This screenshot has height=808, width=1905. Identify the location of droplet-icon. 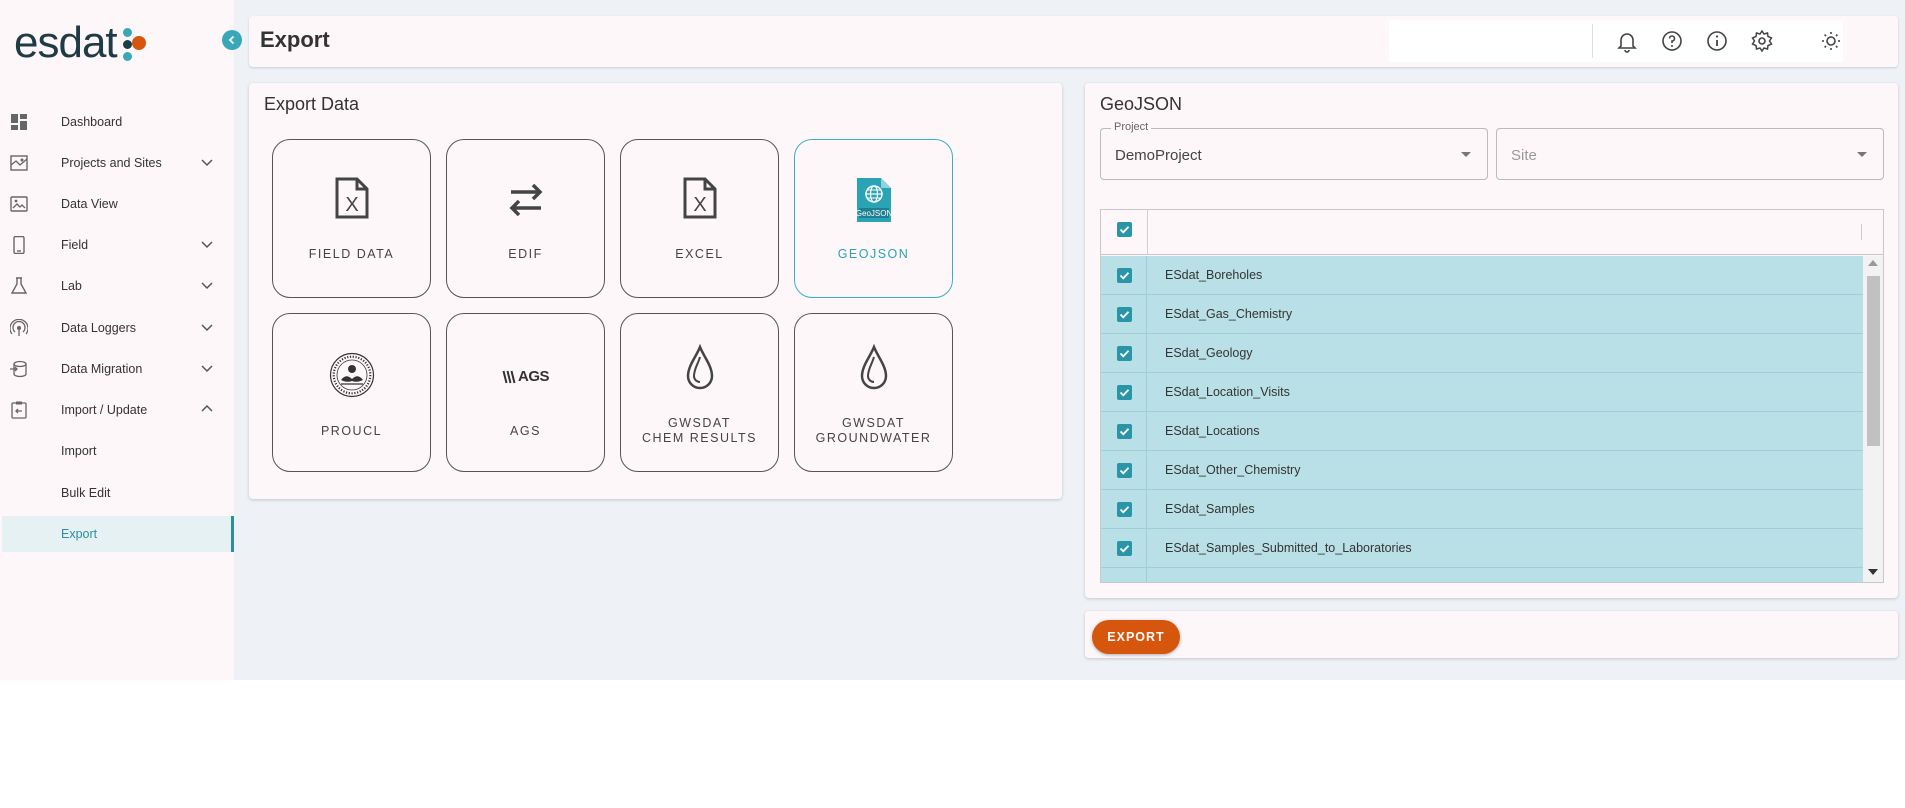
(699, 367).